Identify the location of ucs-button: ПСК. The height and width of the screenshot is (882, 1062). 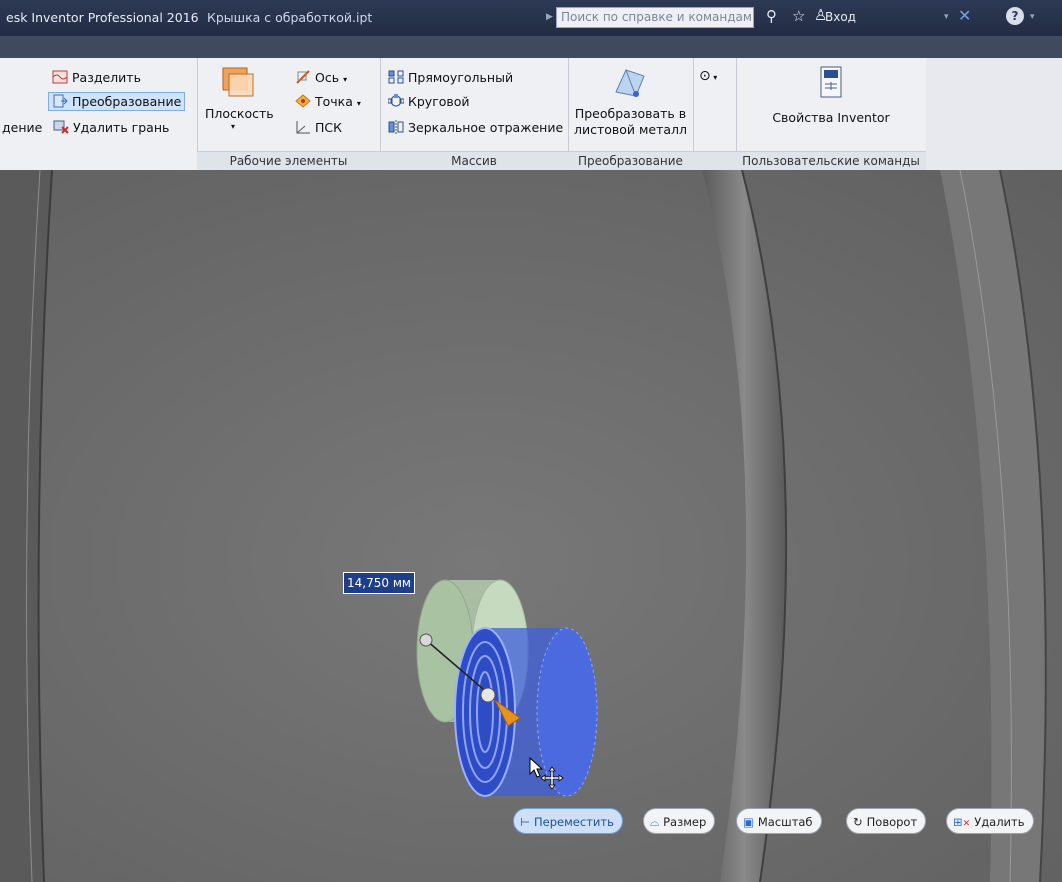
(318, 127).